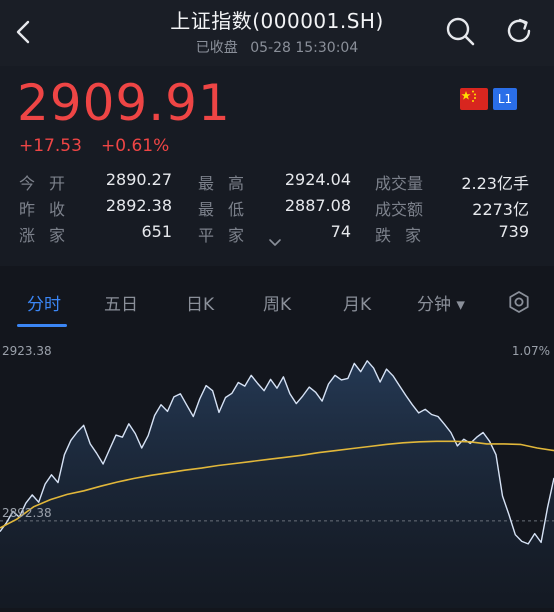 Image resolution: width=554 pixels, height=612 pixels. Describe the element at coordinates (277, 302) in the screenshot. I see `tab-weekly-k: 周K` at that location.